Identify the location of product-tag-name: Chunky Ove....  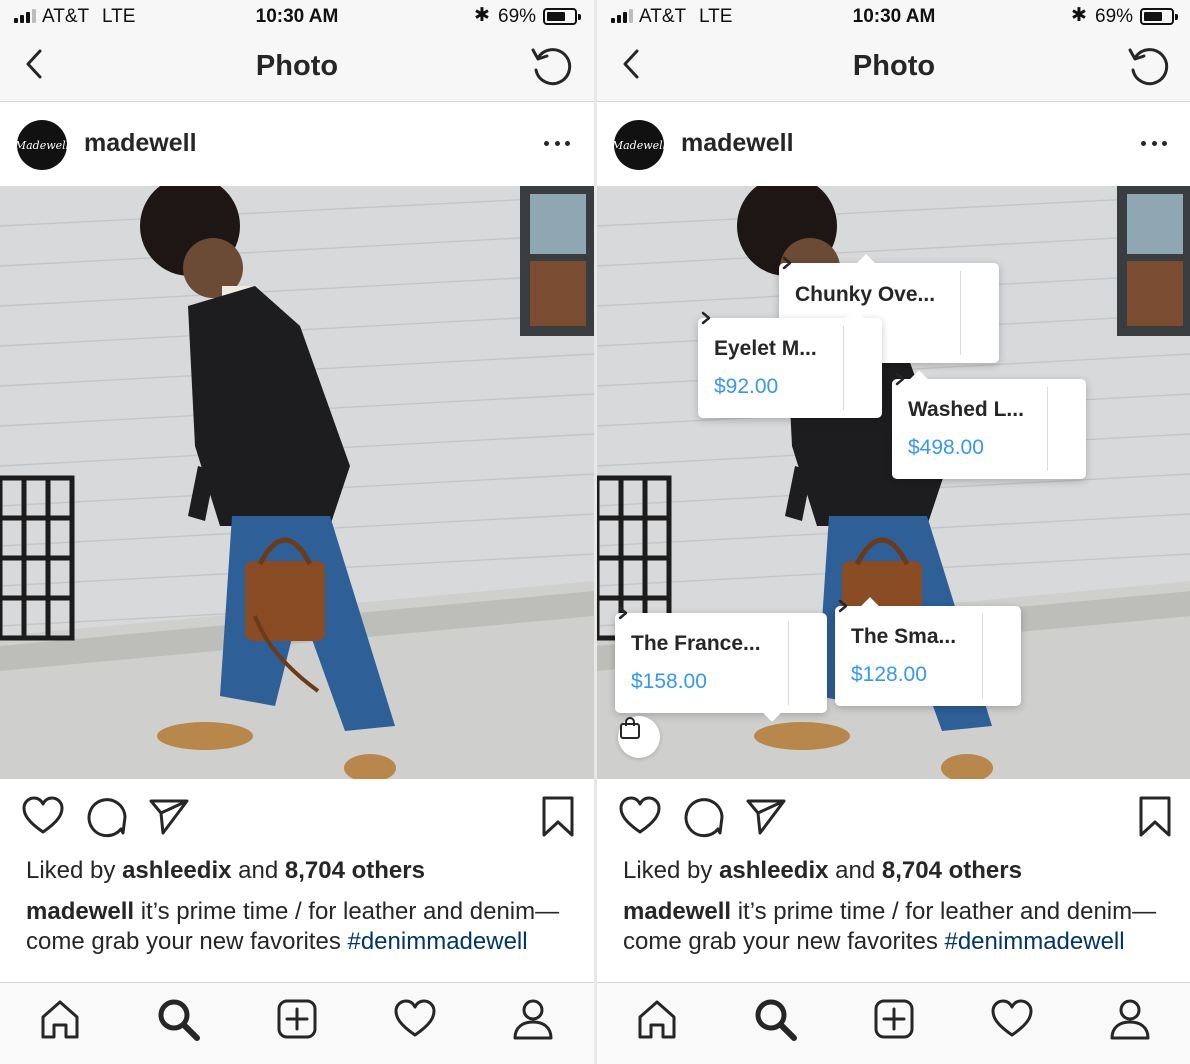
(865, 294).